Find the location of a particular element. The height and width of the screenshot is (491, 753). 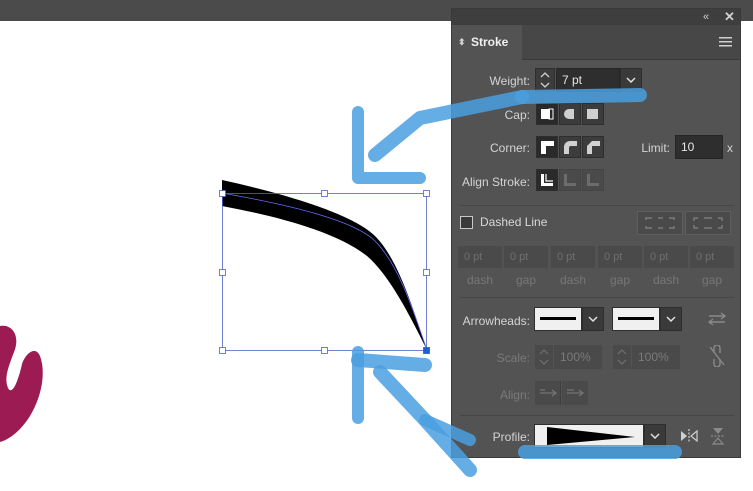

round-join-button is located at coordinates (570, 147).